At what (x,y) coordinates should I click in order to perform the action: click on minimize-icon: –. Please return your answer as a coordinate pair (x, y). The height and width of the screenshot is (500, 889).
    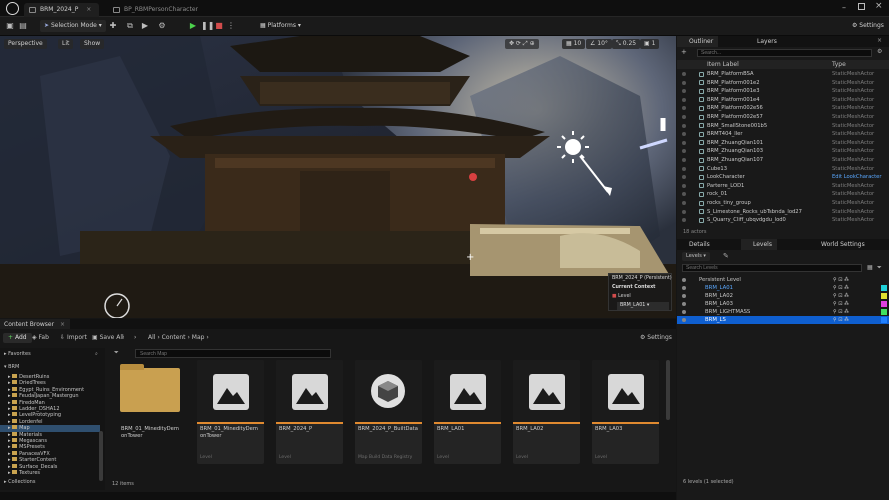
    Looking at the image, I should click on (844, 7).